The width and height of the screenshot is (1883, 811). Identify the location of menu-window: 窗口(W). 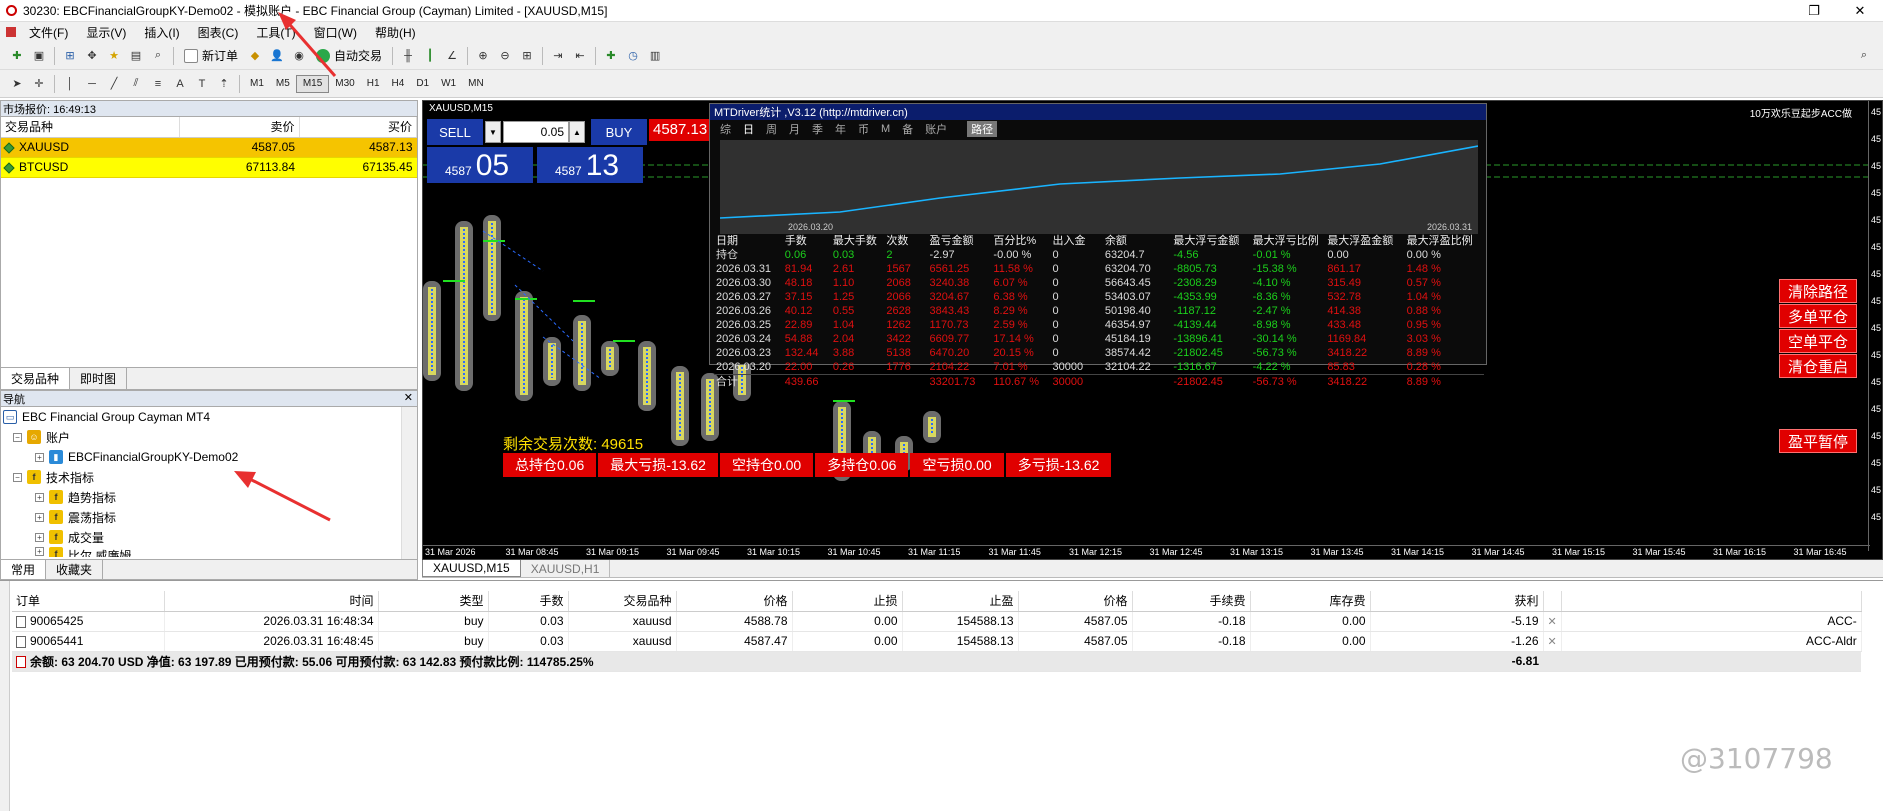
(335, 32).